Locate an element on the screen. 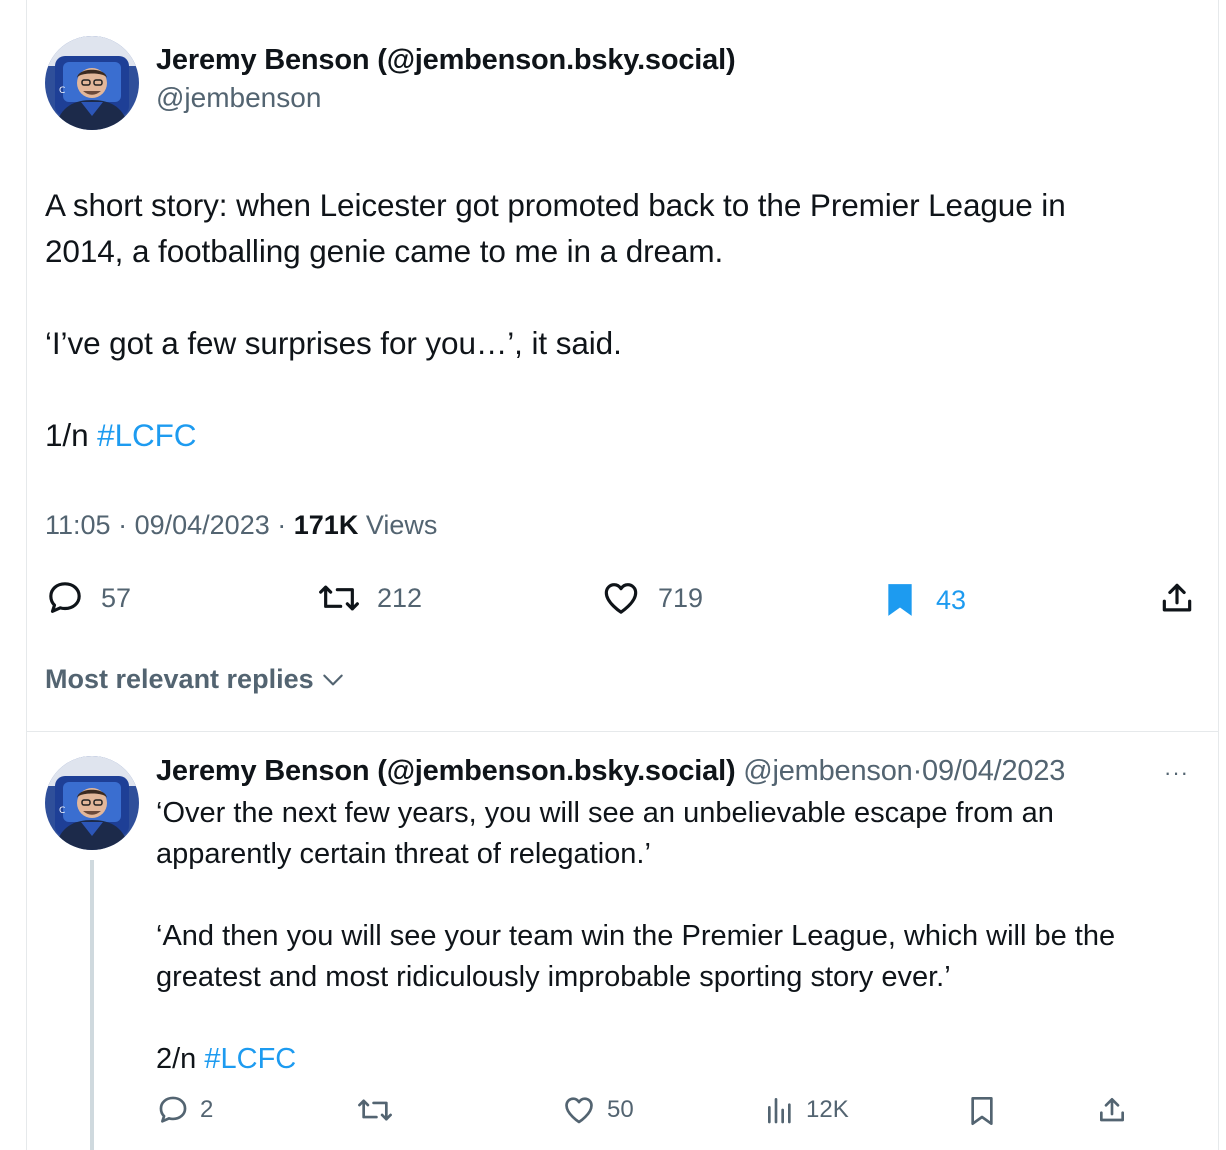 The image size is (1226, 1150). thread-connector-line is located at coordinates (92, 1005).